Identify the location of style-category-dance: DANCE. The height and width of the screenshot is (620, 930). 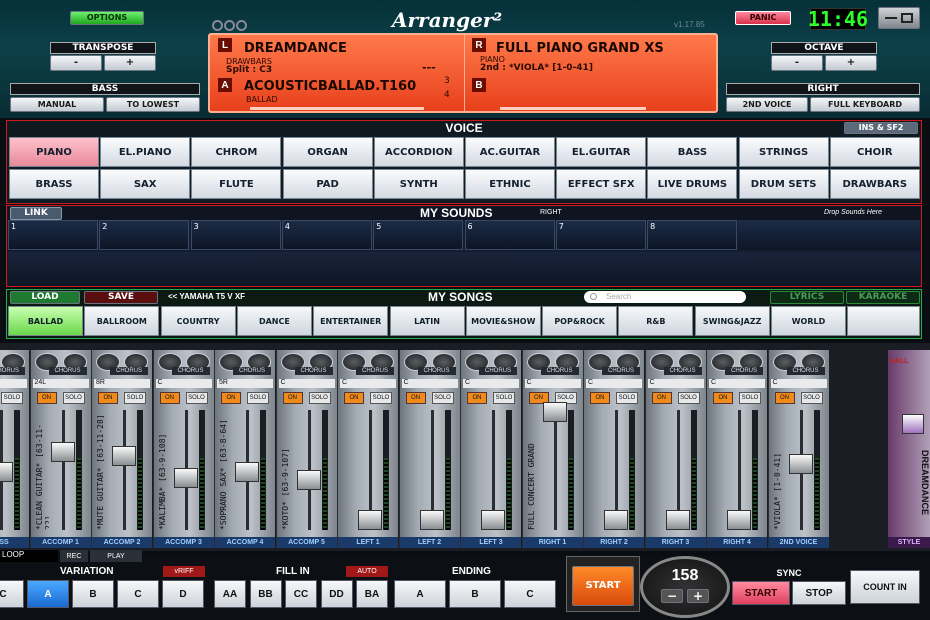
(274, 321).